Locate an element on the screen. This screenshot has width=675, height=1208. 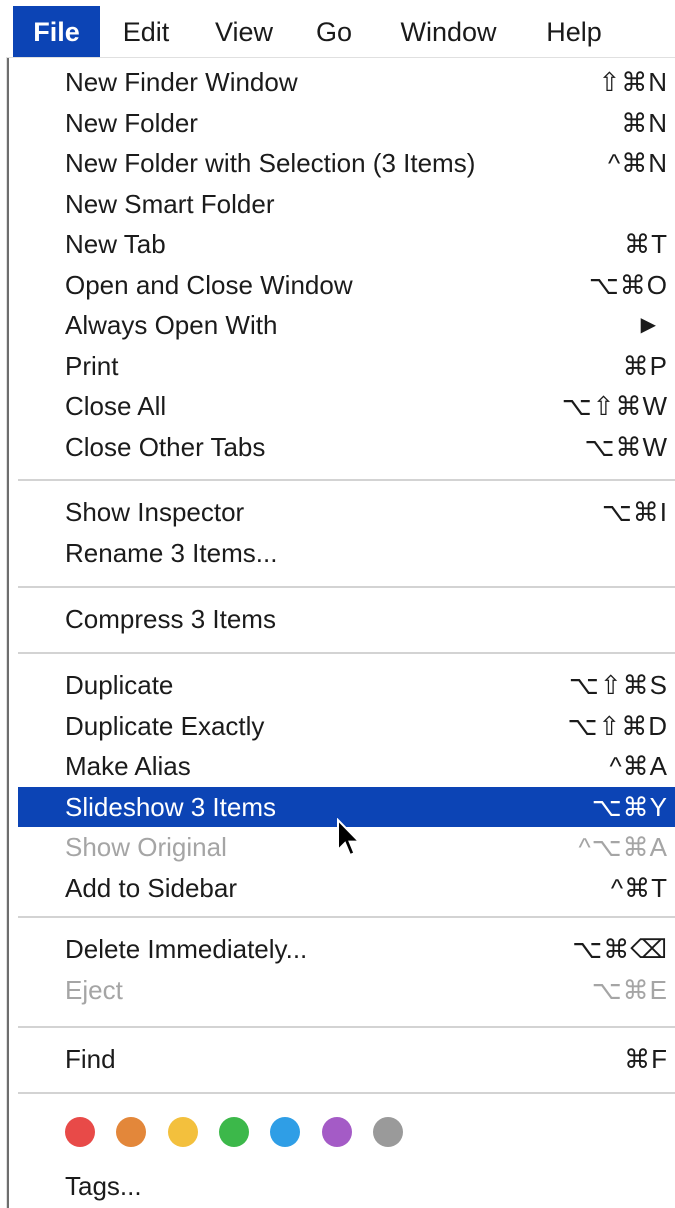
keyboard-shortcut: ⌘F is located at coordinates (646, 1059).